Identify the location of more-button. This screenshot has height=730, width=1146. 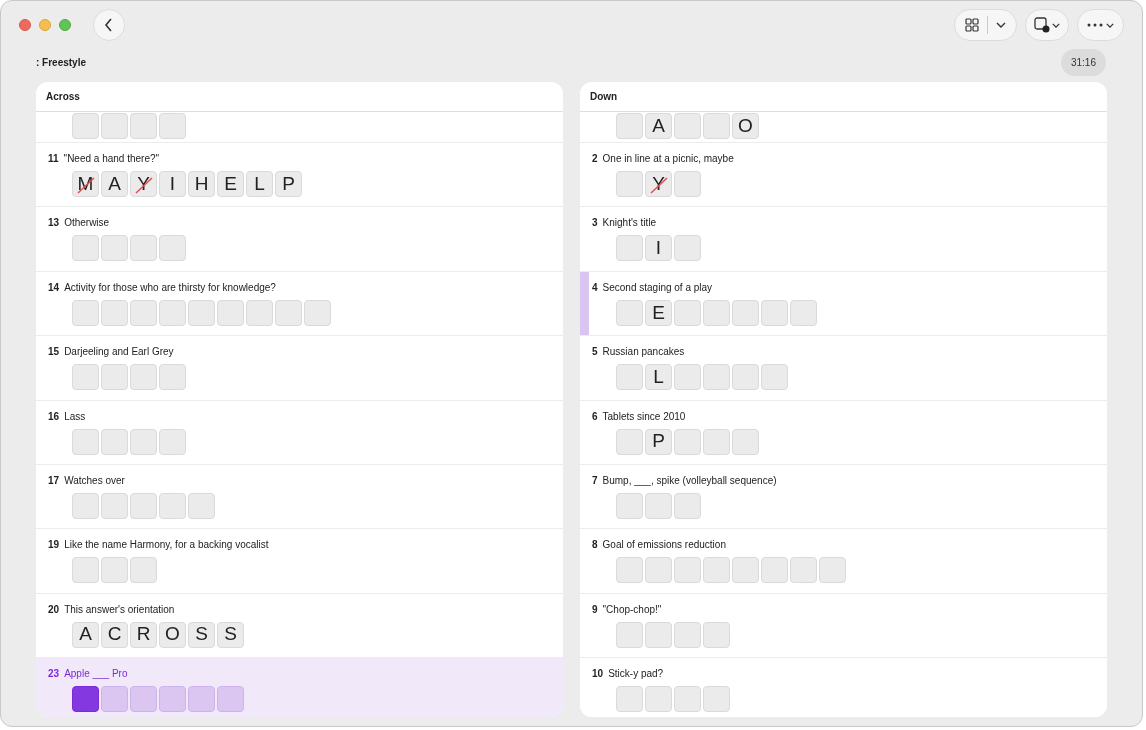
(1100, 25).